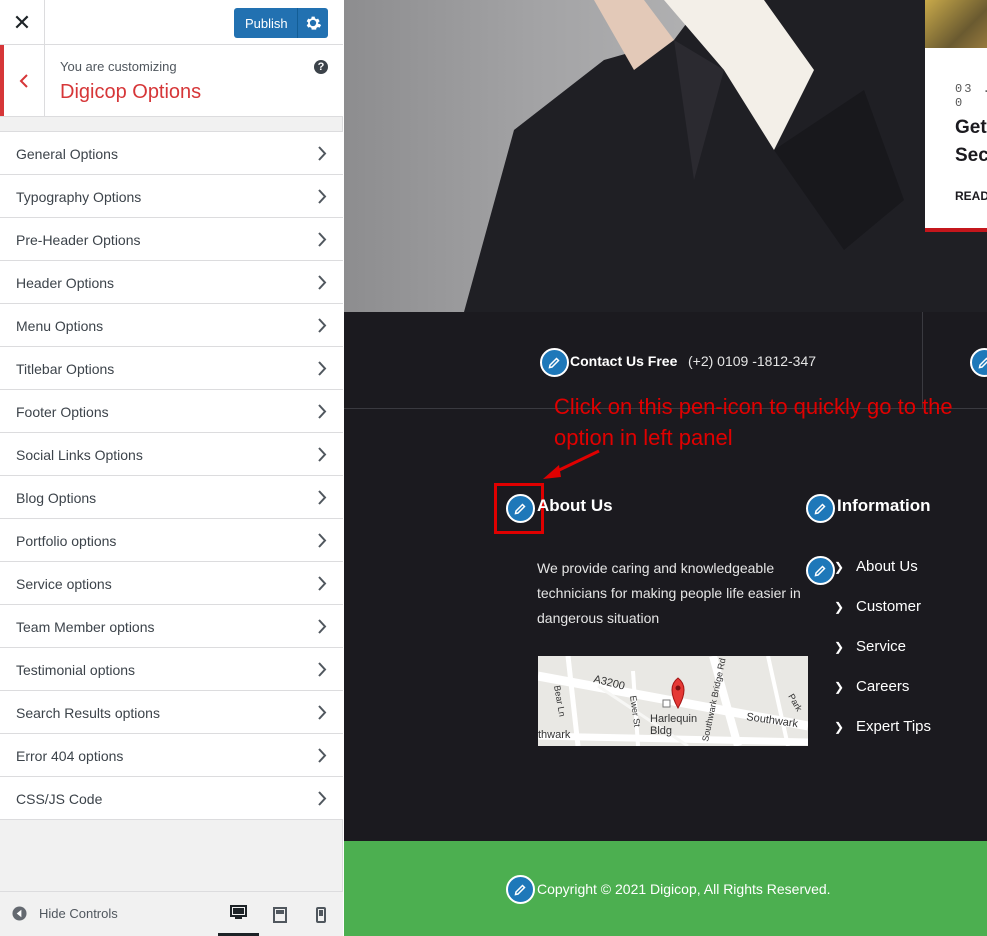 The height and width of the screenshot is (936, 987). Describe the element at coordinates (171, 755) in the screenshot. I see `menu-item-error-404: Error 404 options` at that location.